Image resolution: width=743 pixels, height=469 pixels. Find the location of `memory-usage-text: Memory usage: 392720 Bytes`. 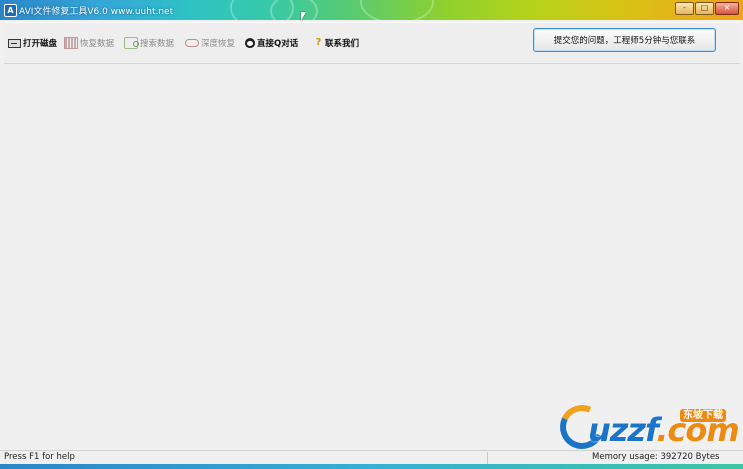

memory-usage-text: Memory usage: 392720 Bytes is located at coordinates (656, 457).